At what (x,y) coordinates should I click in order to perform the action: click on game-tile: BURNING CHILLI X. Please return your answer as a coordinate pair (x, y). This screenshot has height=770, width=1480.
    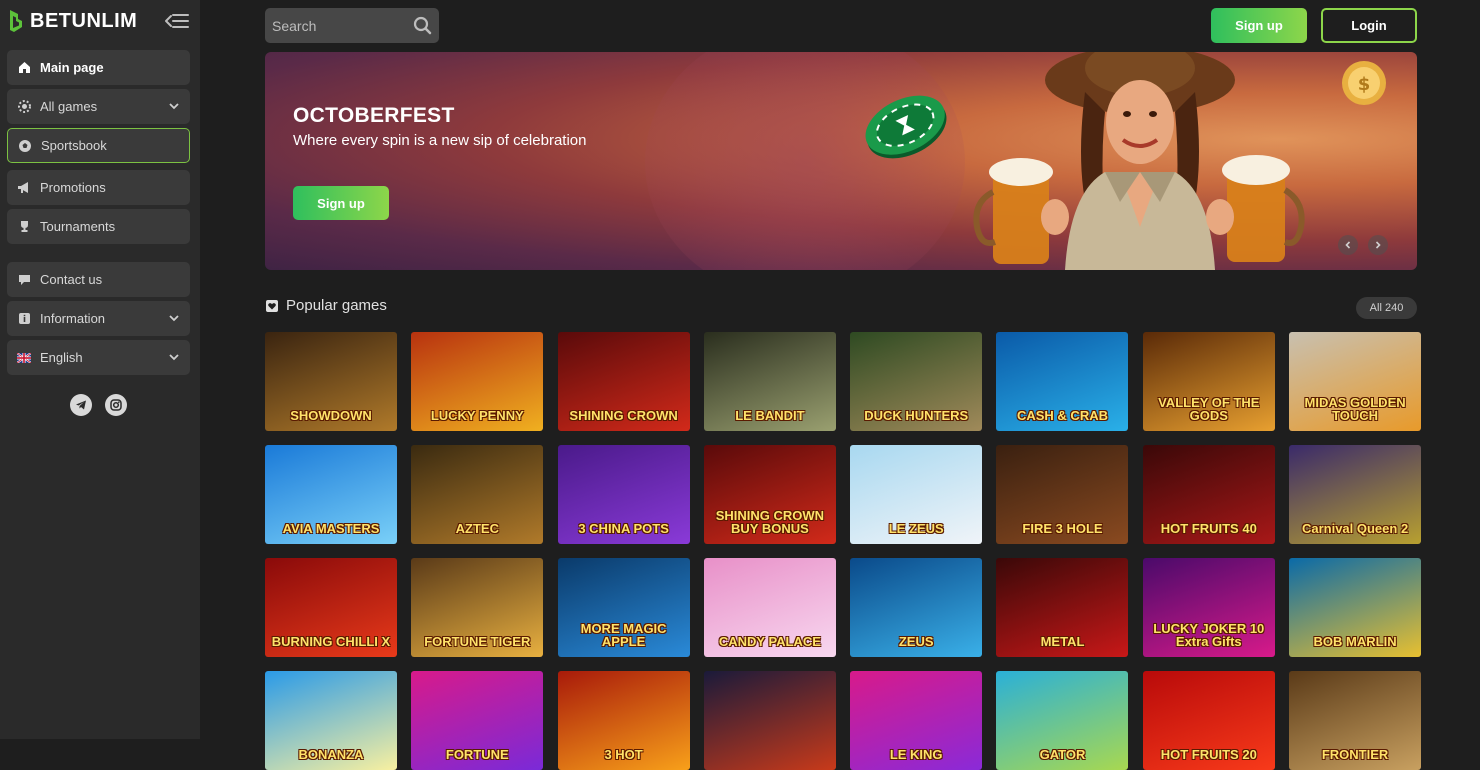
    Looking at the image, I should click on (331, 607).